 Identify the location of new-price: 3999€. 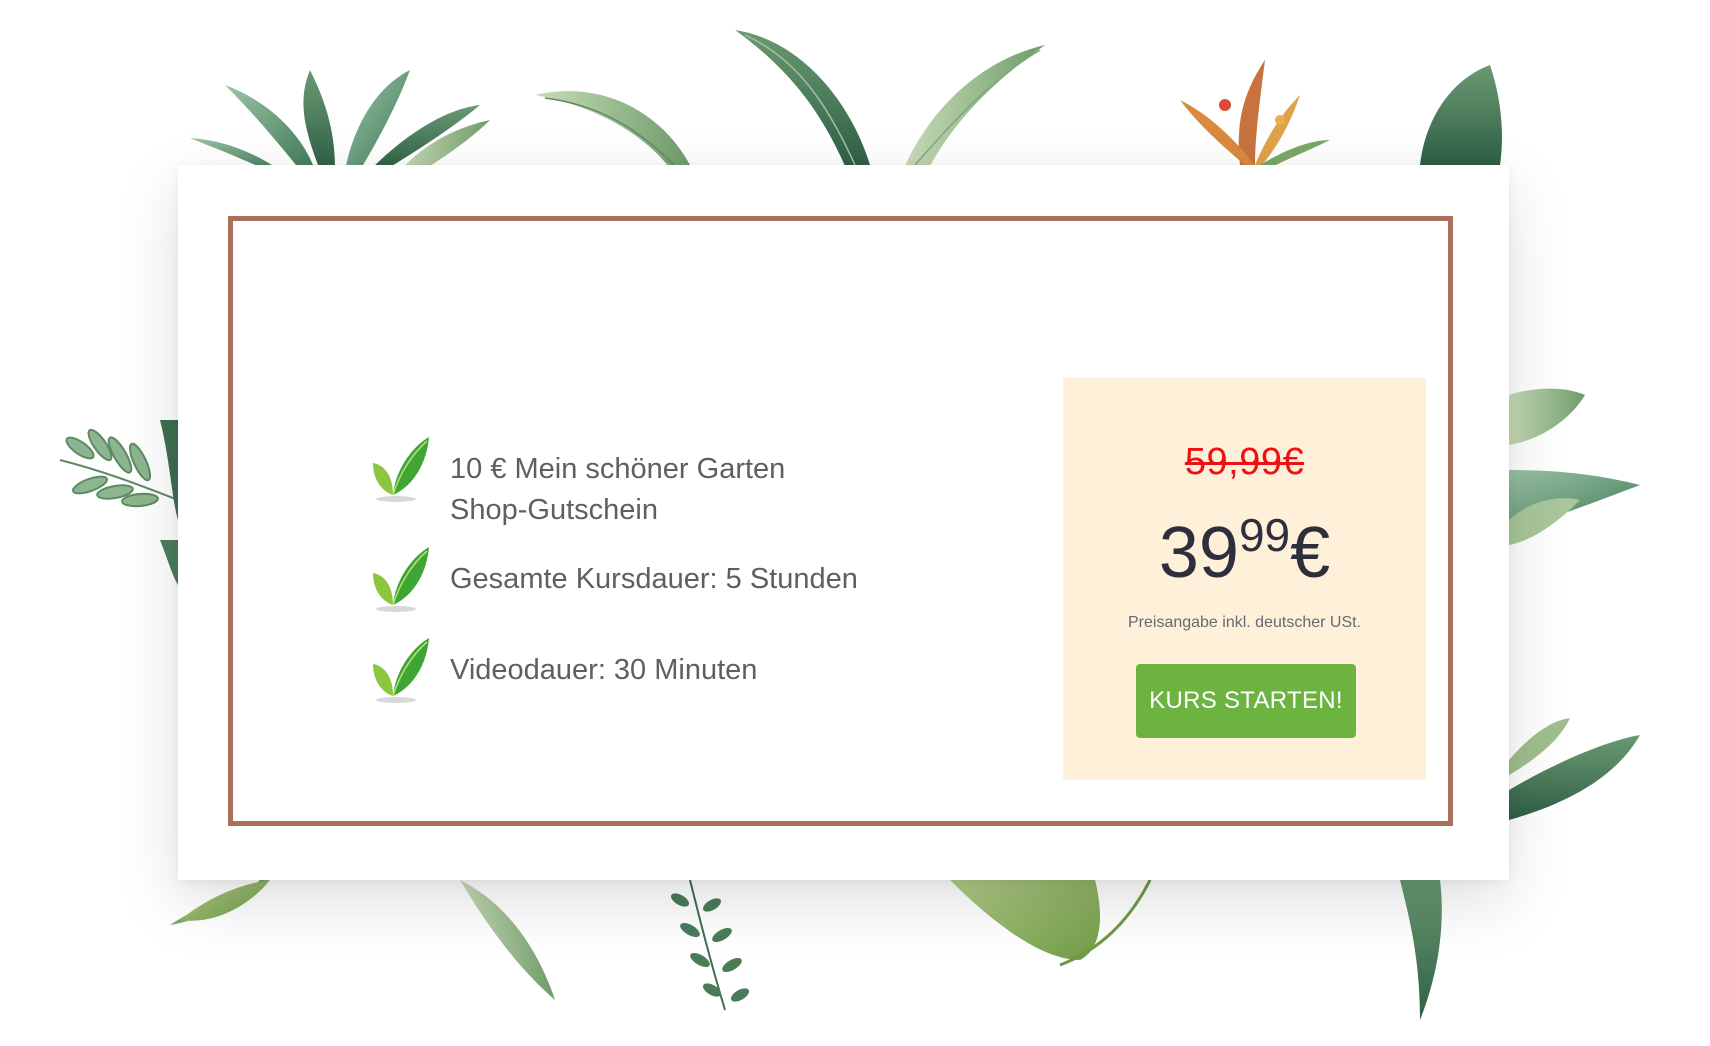
(1244, 555).